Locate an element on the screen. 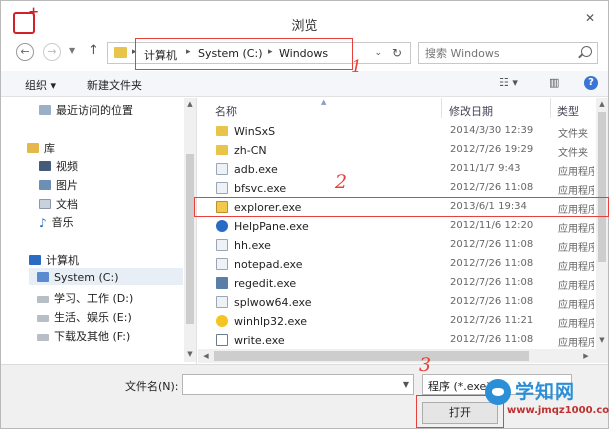  filename-dropdown-icon: ▼ is located at coordinates (406, 384).